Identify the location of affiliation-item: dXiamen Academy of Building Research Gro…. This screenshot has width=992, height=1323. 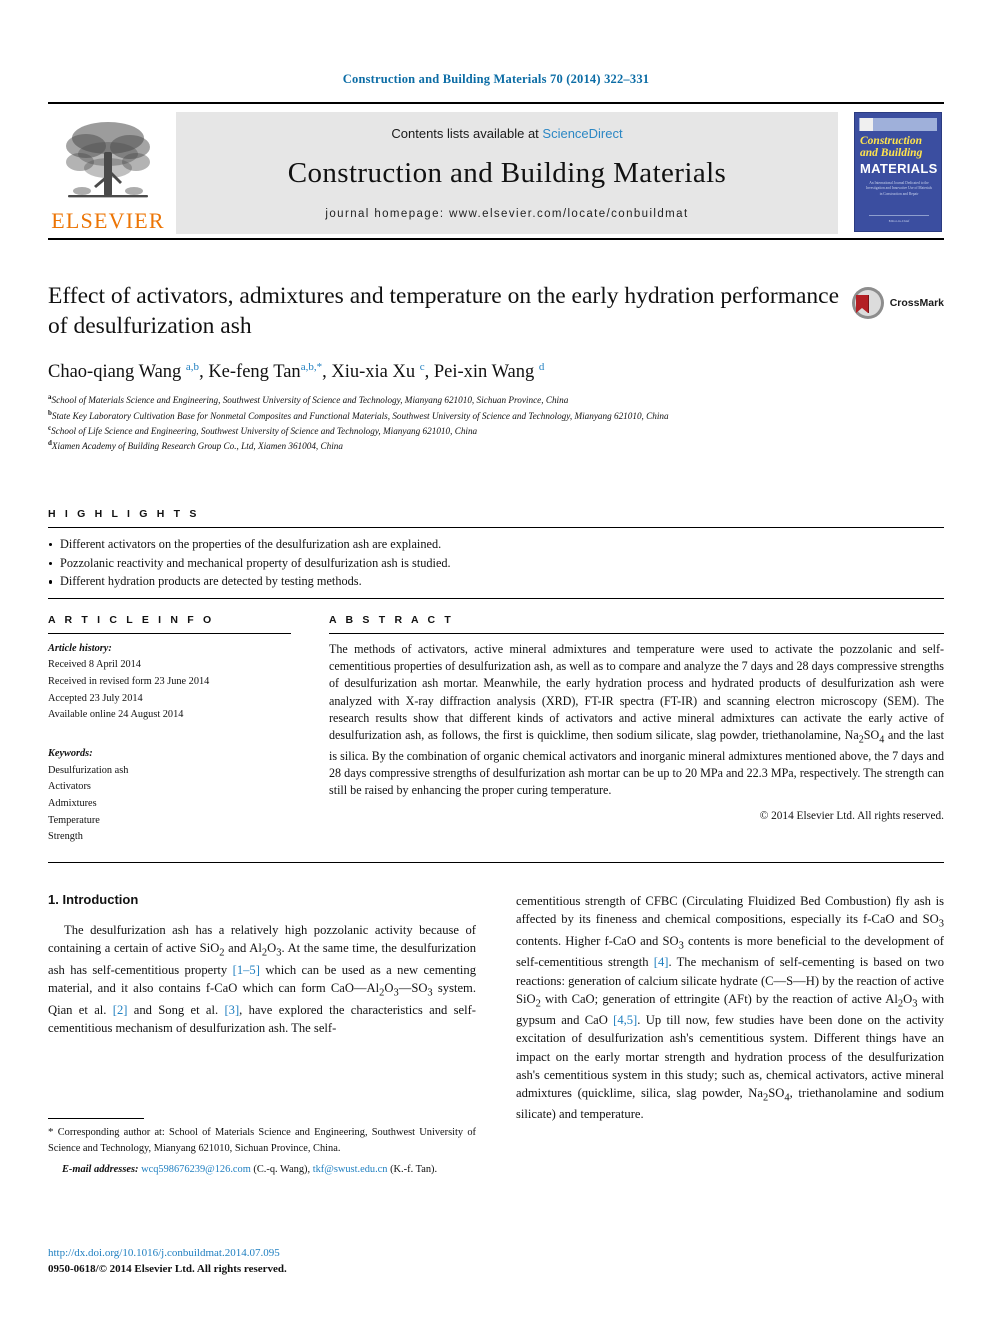
(496, 445).